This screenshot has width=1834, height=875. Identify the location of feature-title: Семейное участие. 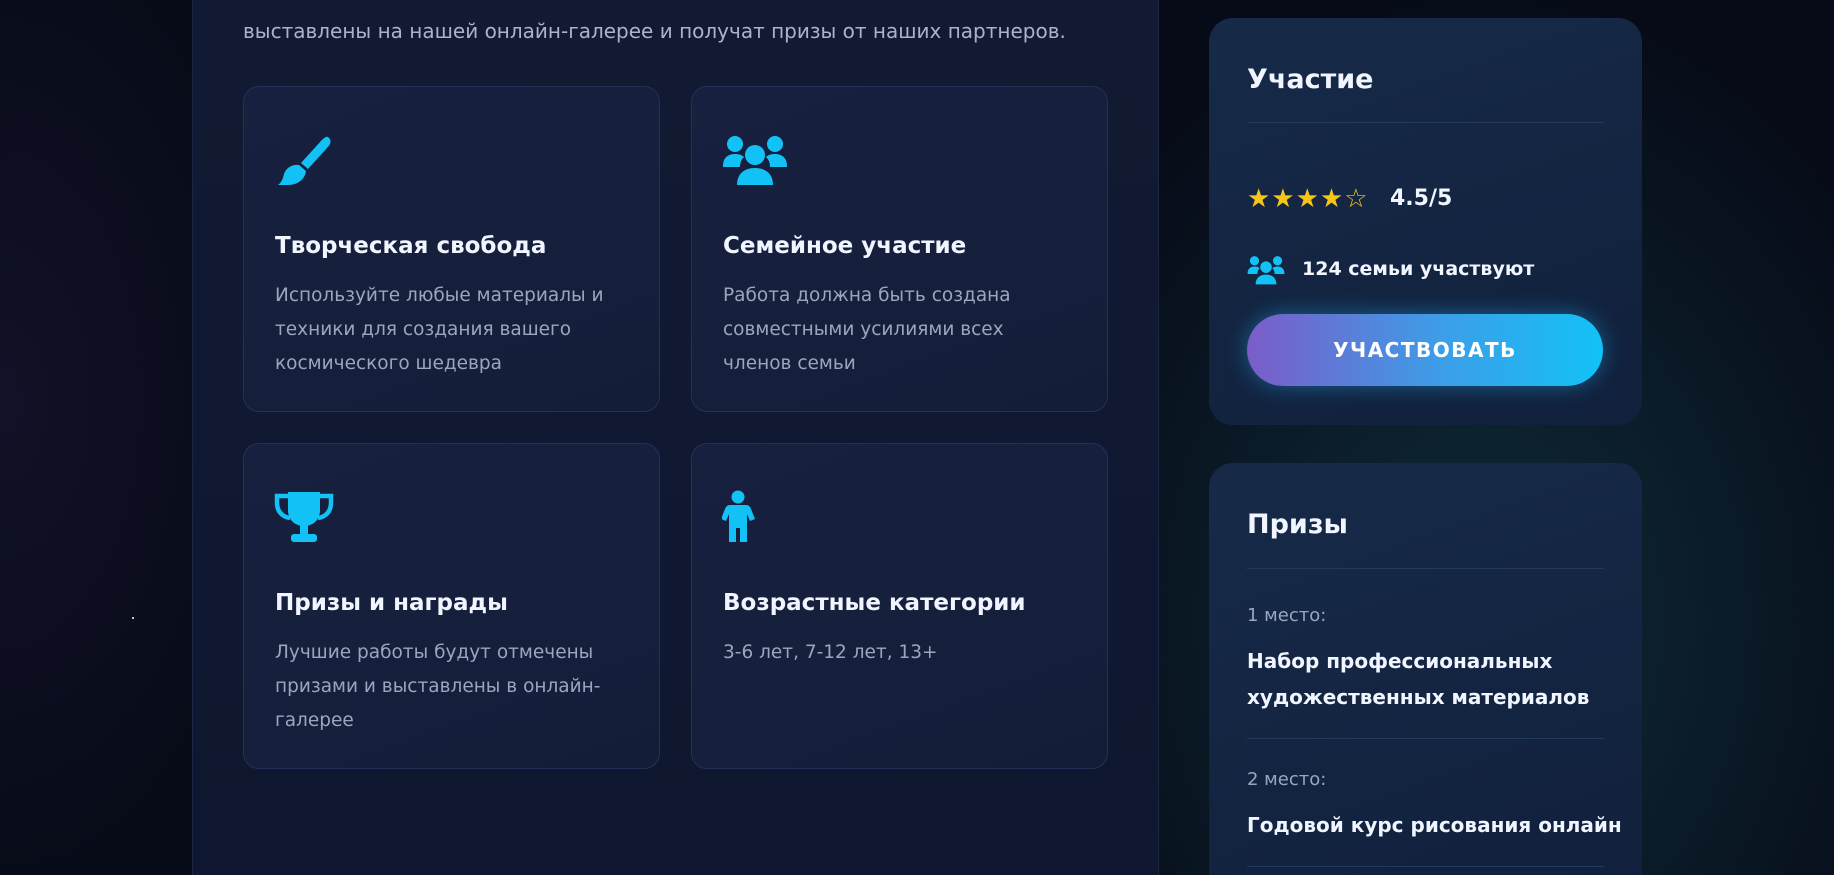
(845, 246).